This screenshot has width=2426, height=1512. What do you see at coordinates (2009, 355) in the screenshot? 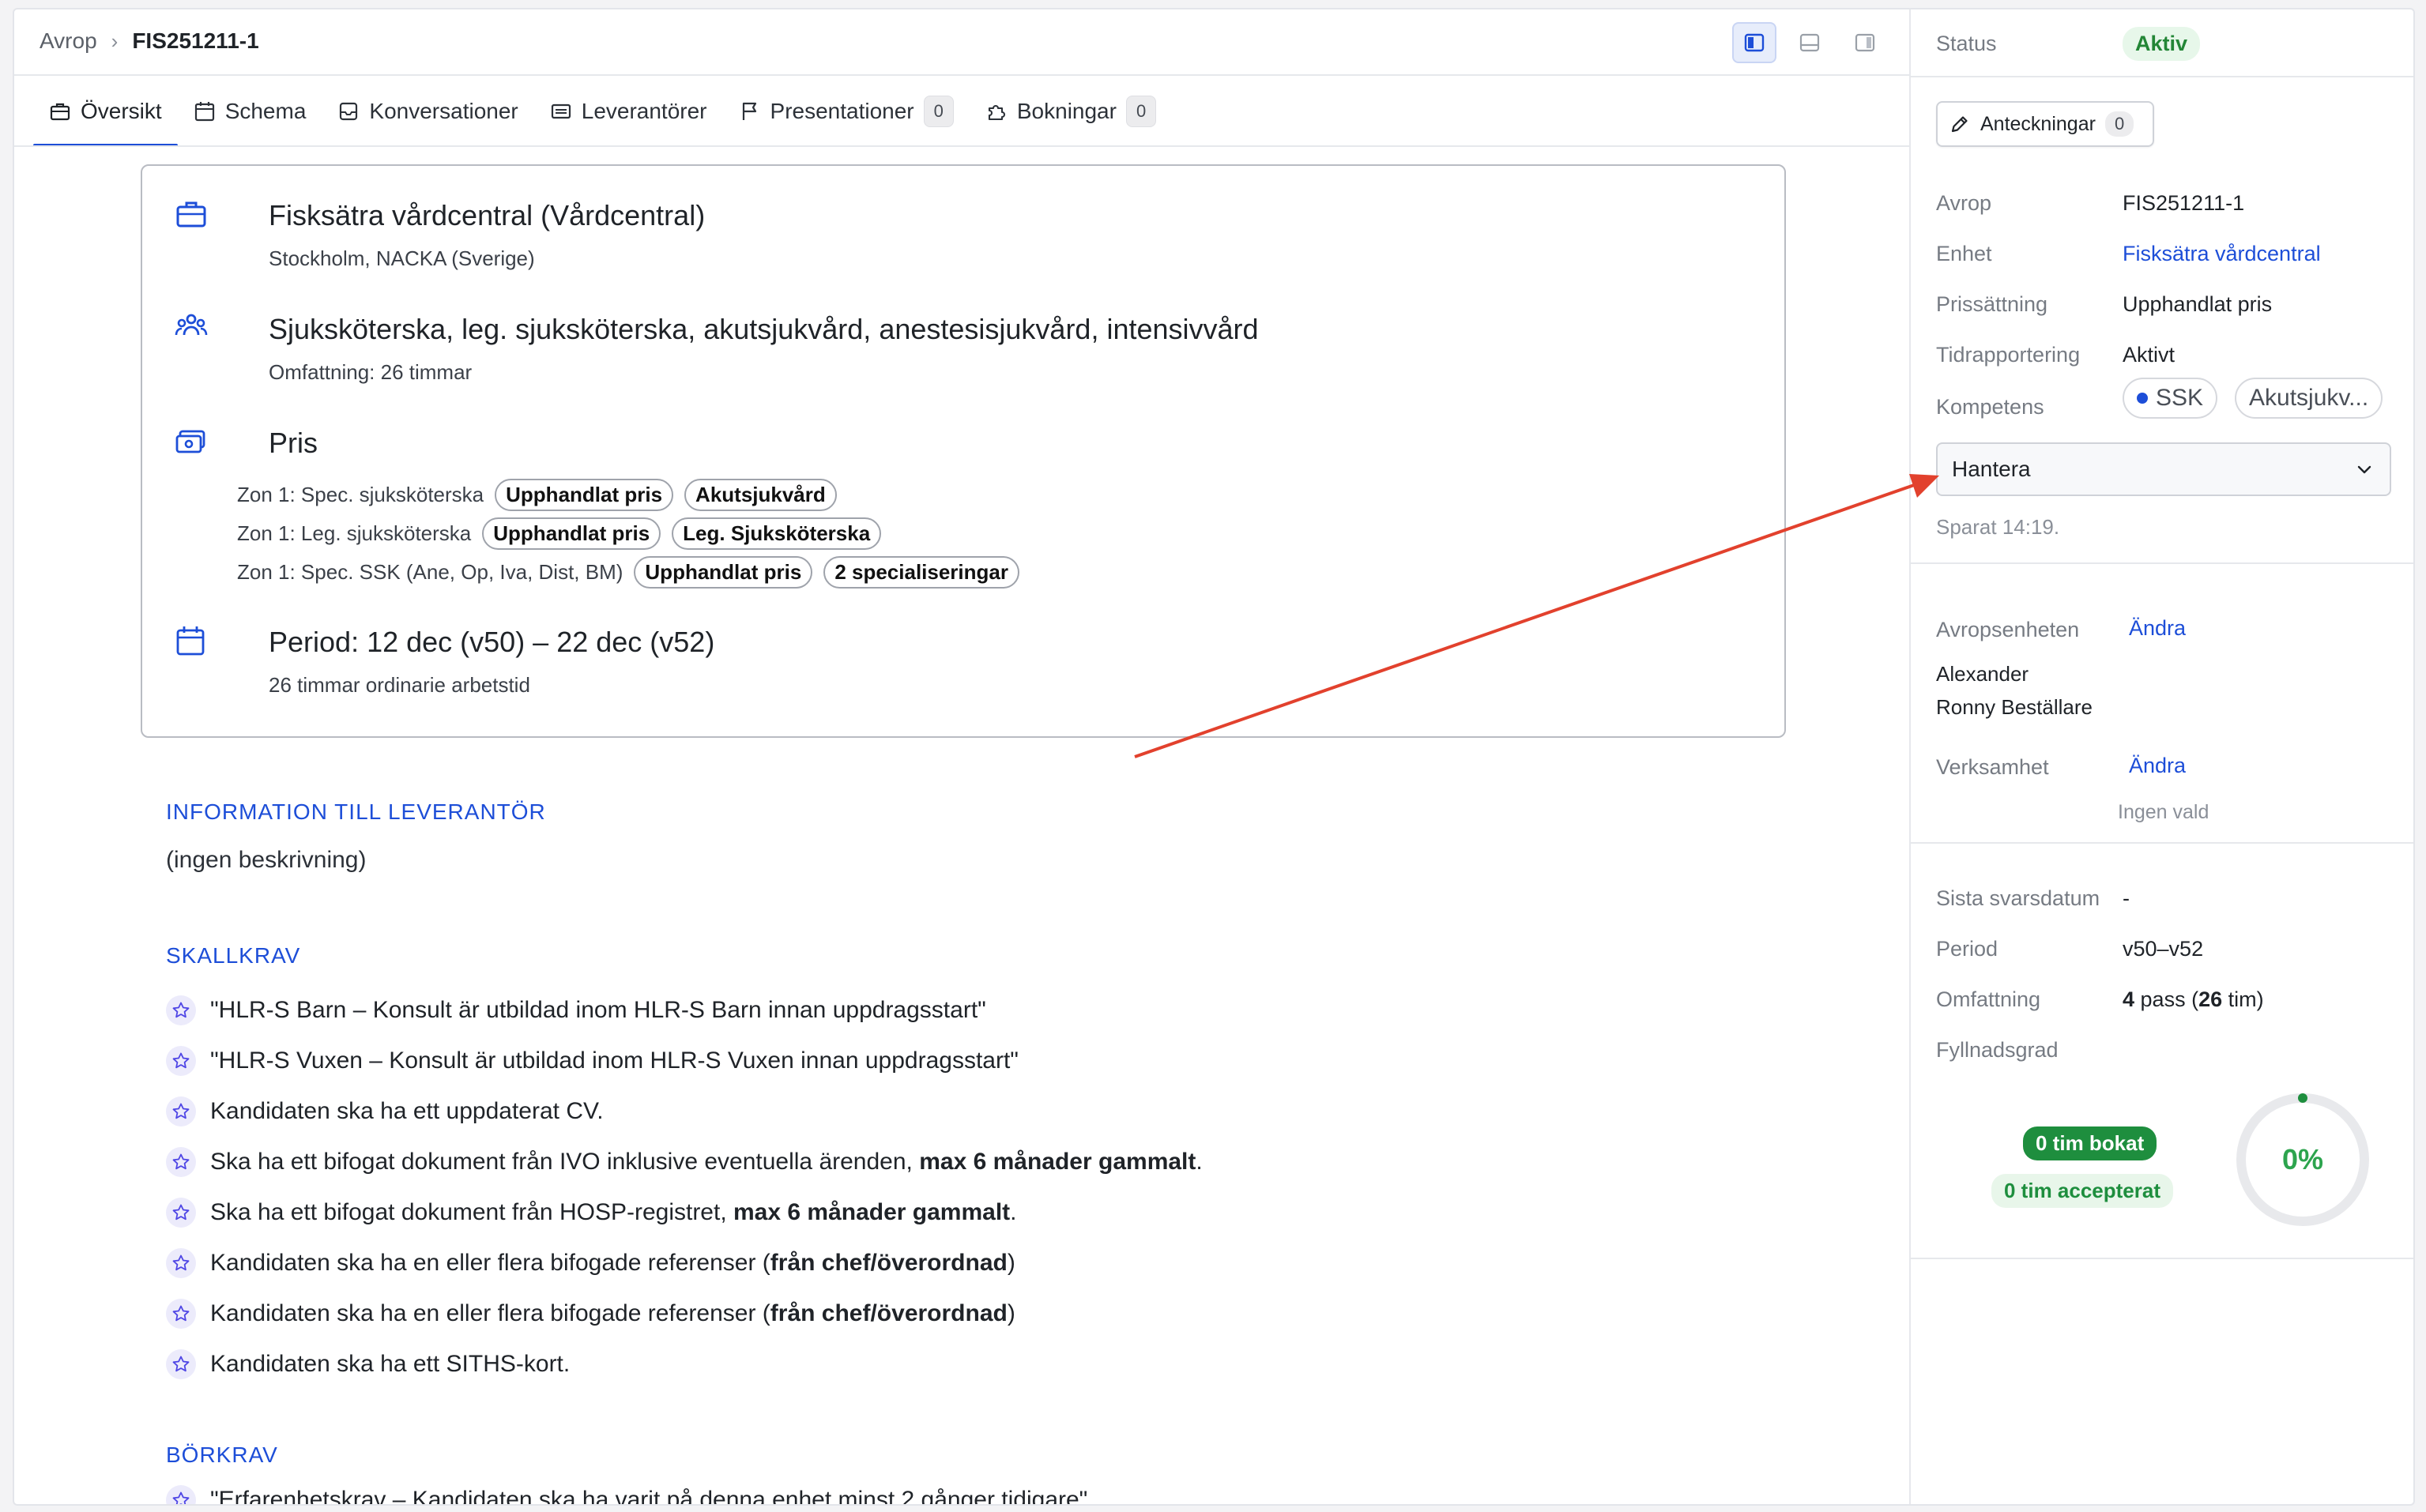
I see `field-label-tidrapportering: Tidrapportering` at bounding box center [2009, 355].